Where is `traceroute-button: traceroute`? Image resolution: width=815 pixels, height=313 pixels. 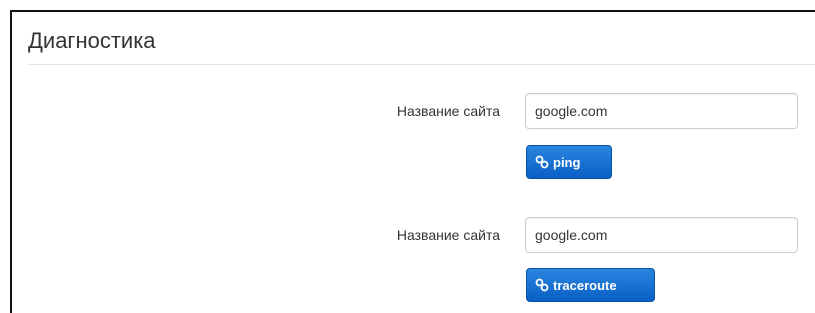
traceroute-button: traceroute is located at coordinates (590, 285).